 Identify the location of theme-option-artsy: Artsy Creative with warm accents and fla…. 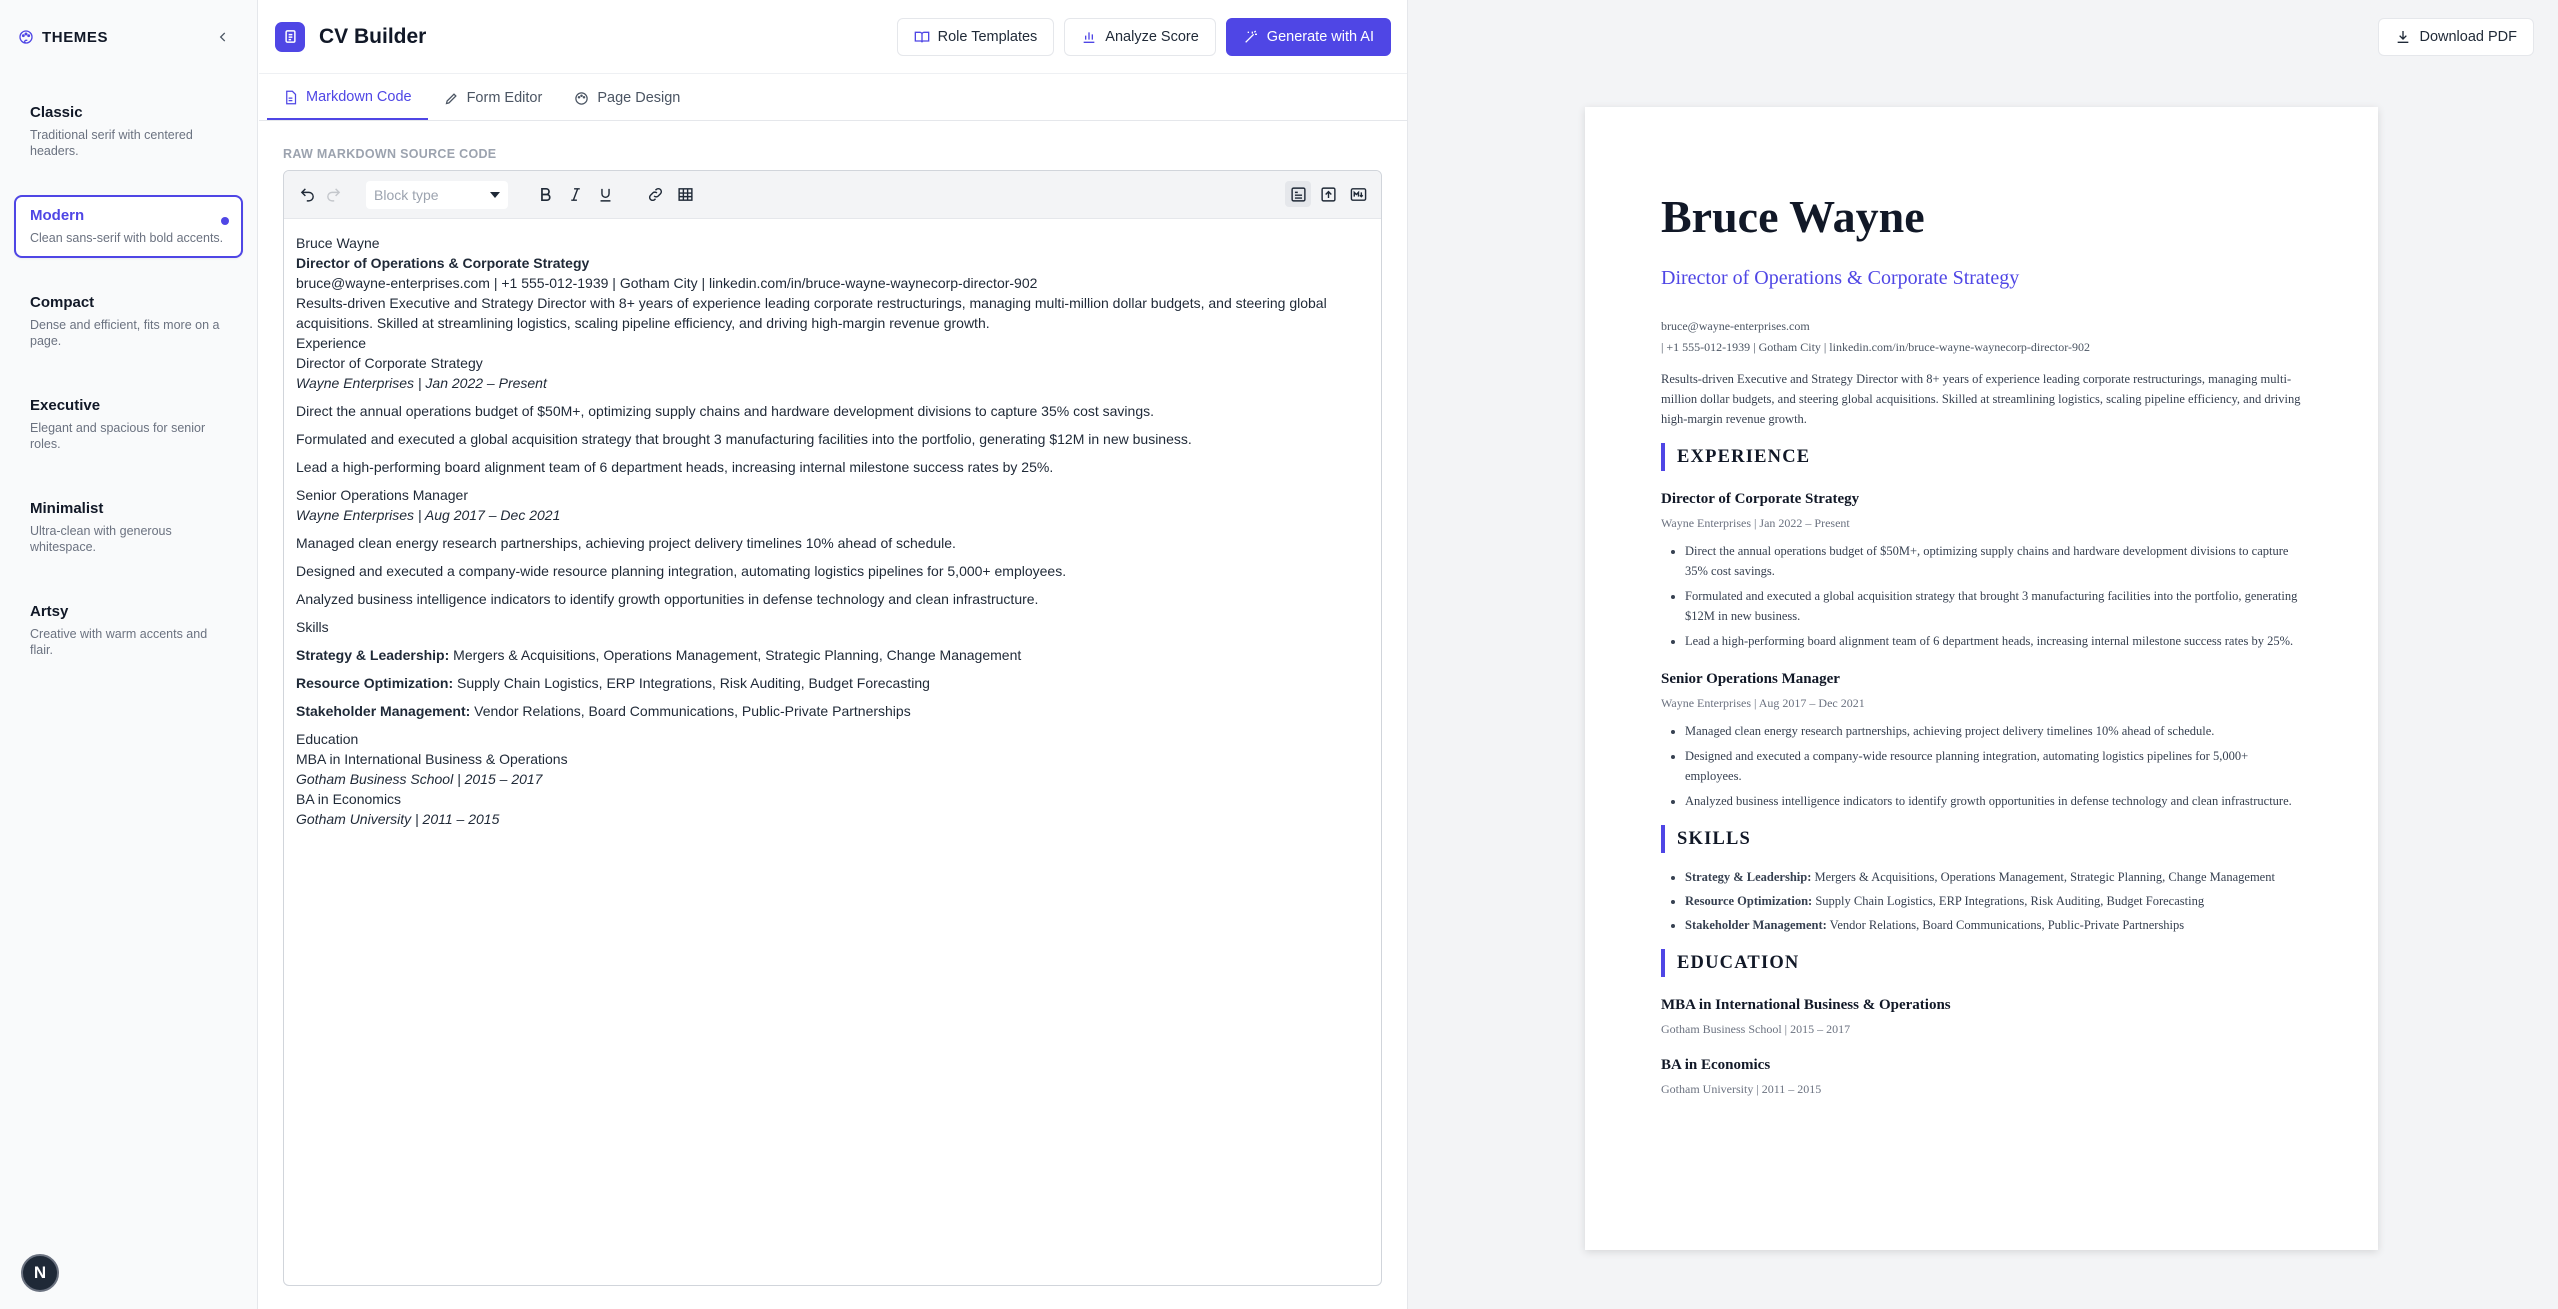
(128, 630).